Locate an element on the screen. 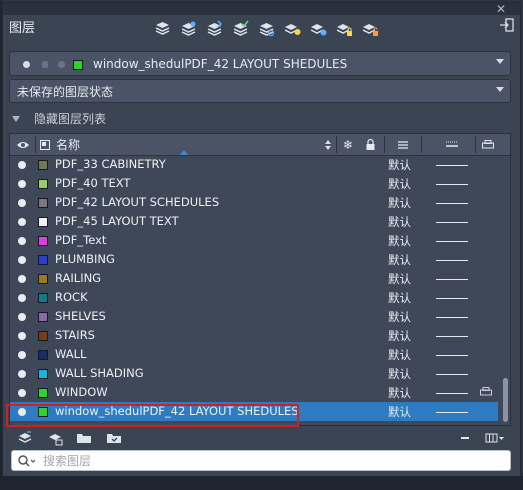 The height and width of the screenshot is (490, 523). search-input is located at coordinates (243, 460).